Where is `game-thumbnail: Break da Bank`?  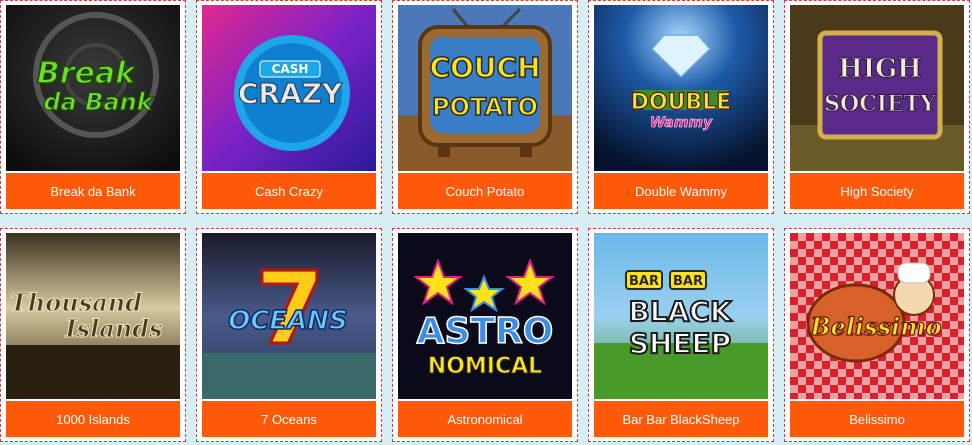 game-thumbnail: Break da Bank is located at coordinates (93, 88).